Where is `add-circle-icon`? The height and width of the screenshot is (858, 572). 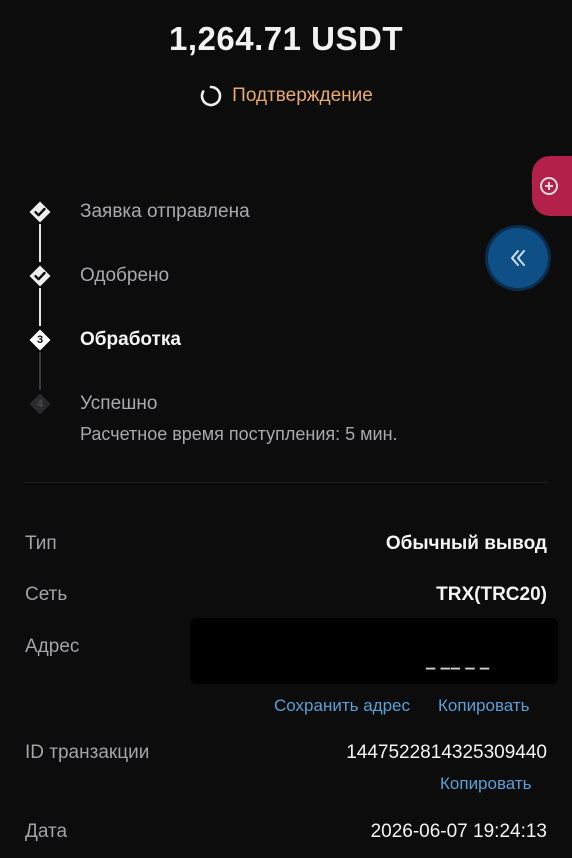
add-circle-icon is located at coordinates (549, 186).